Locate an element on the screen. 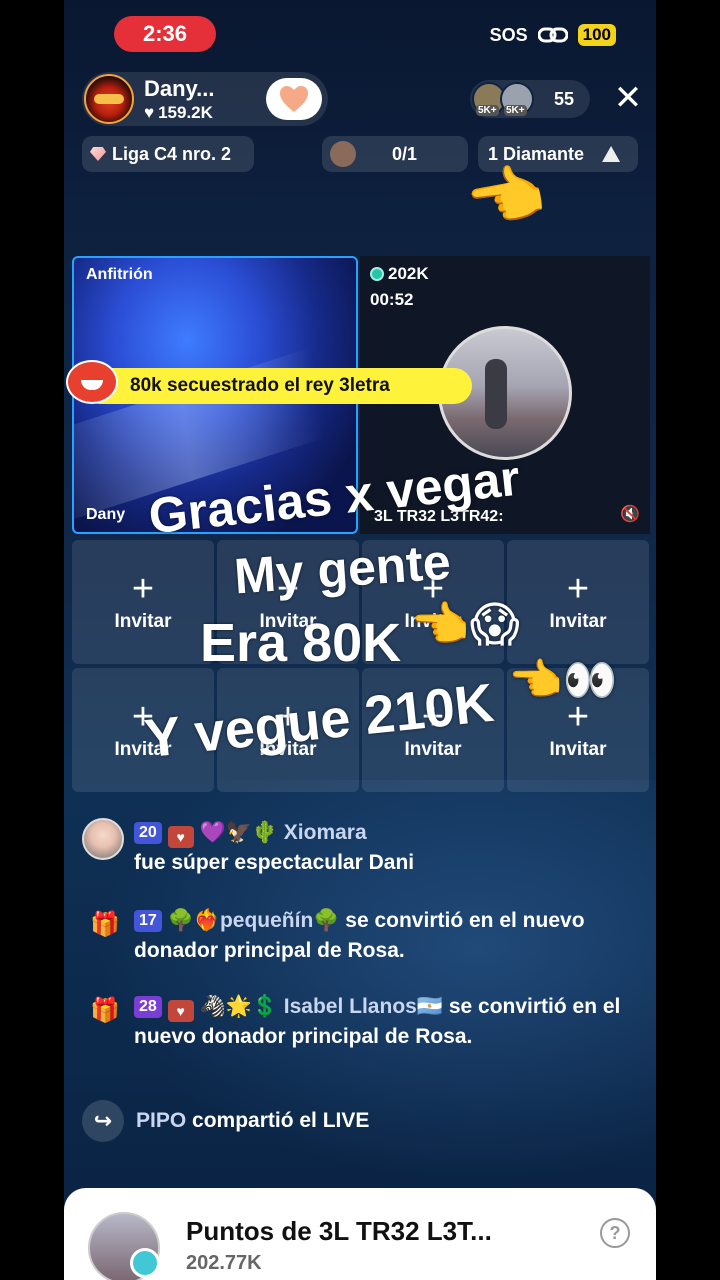  viewers-pill: 5K+ 5K+ 55 is located at coordinates (530, 99).